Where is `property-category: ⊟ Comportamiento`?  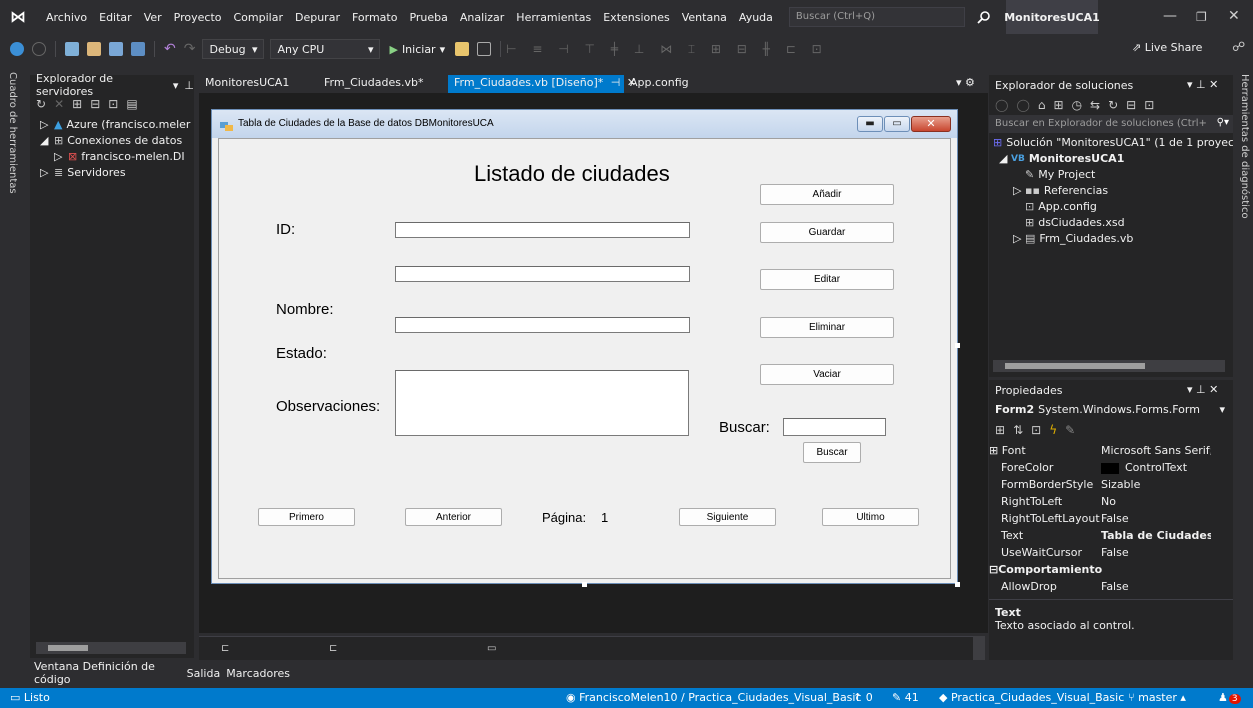
property-category: ⊟ Comportamiento is located at coordinates (1111, 569).